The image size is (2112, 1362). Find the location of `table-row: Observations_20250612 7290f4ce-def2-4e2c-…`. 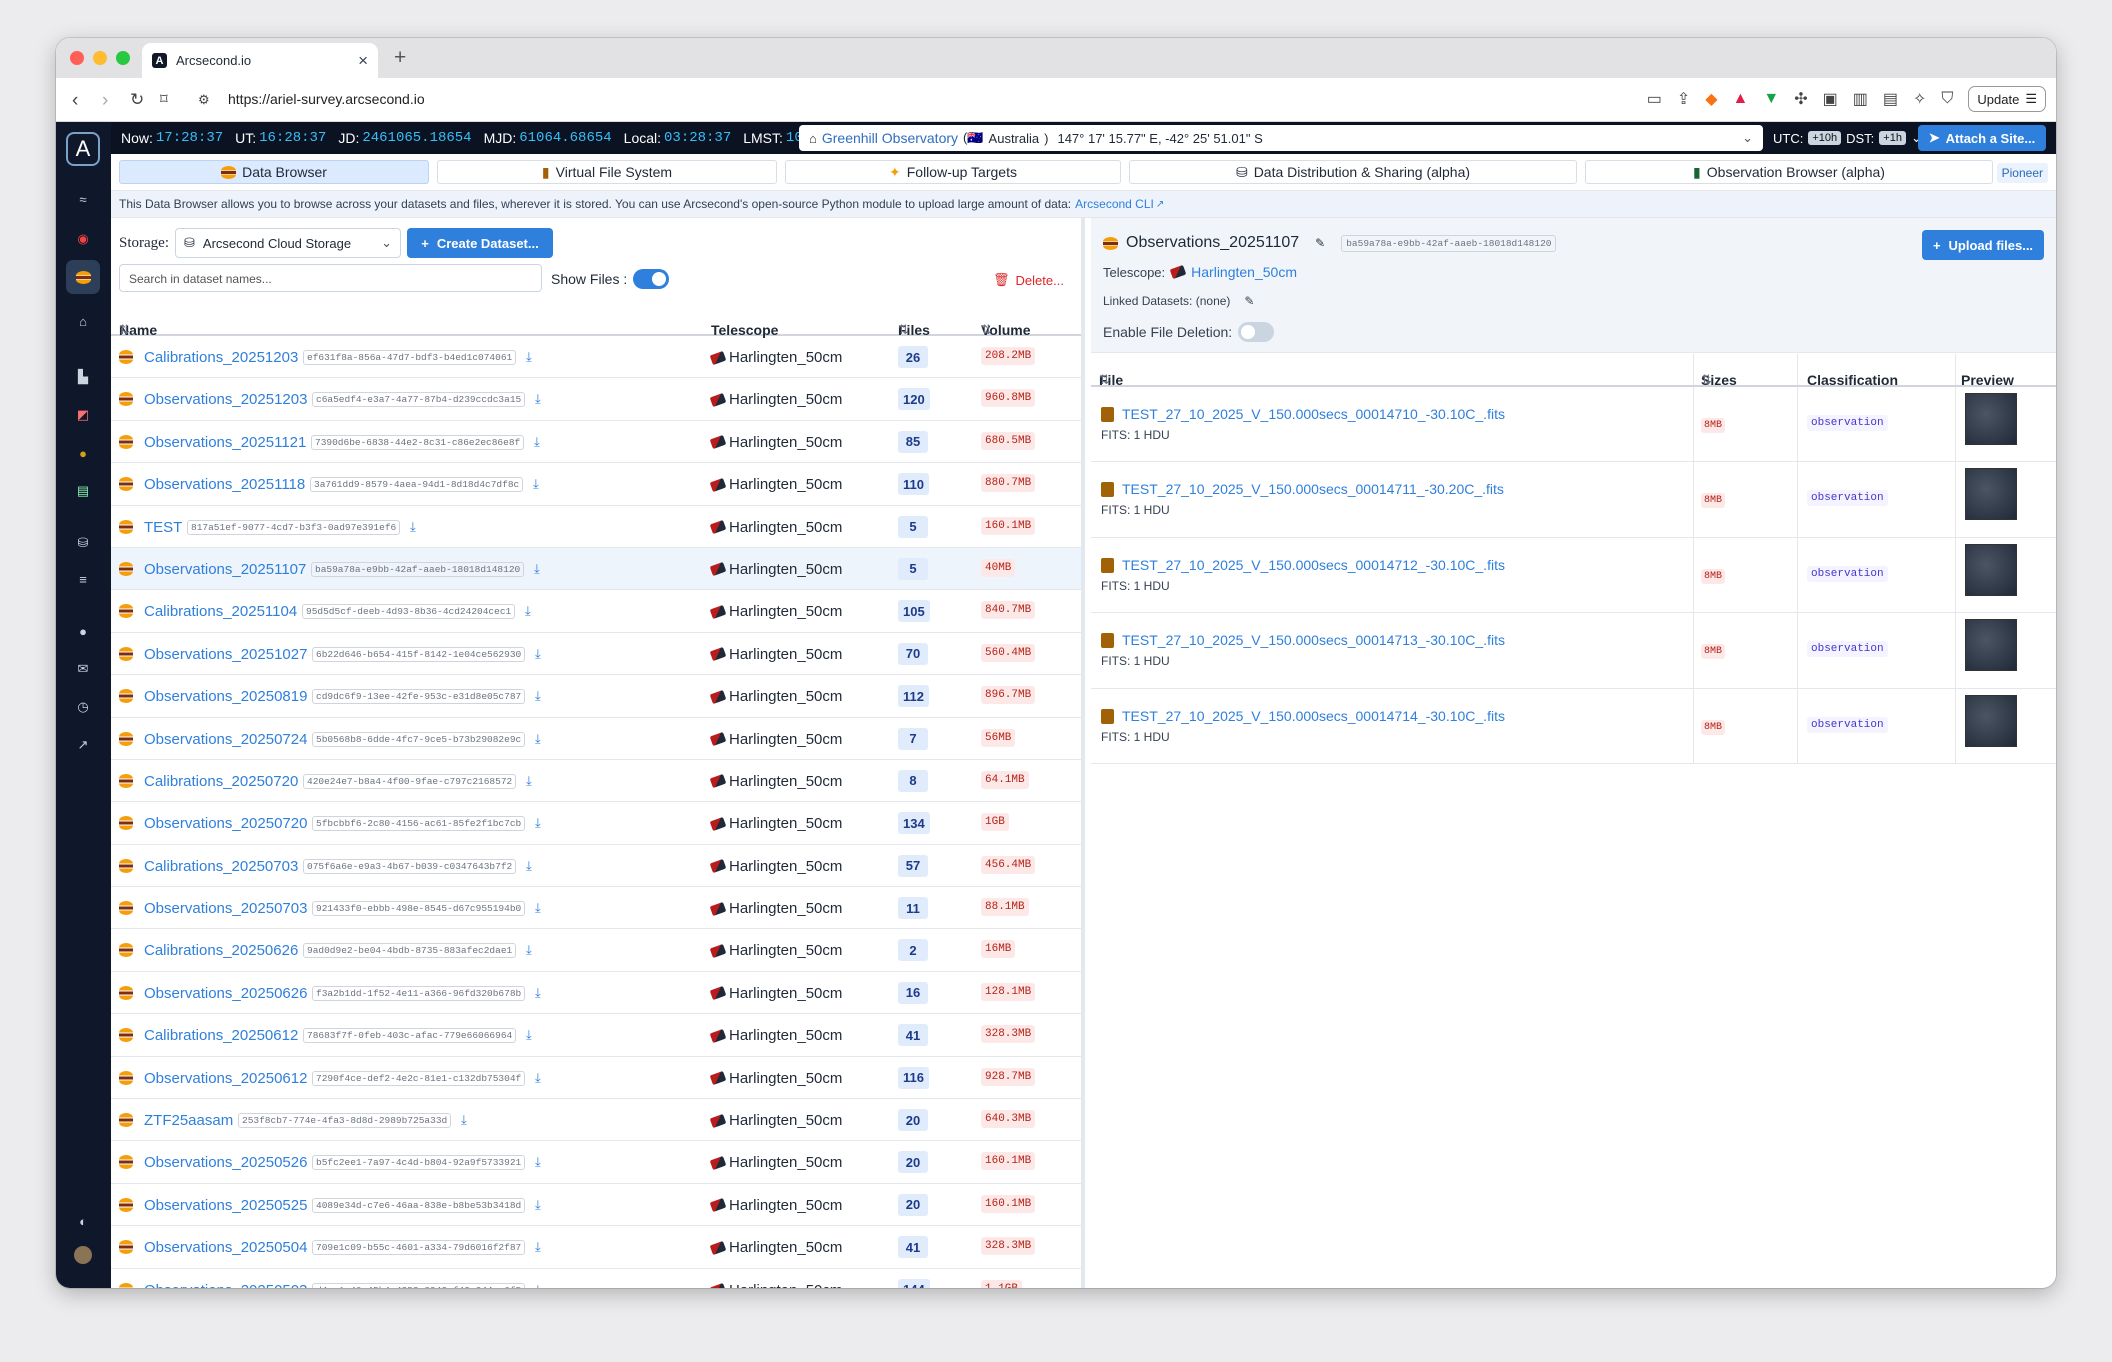

table-row: Observations_20250612 7290f4ce-def2-4e2c-… is located at coordinates (596, 1078).